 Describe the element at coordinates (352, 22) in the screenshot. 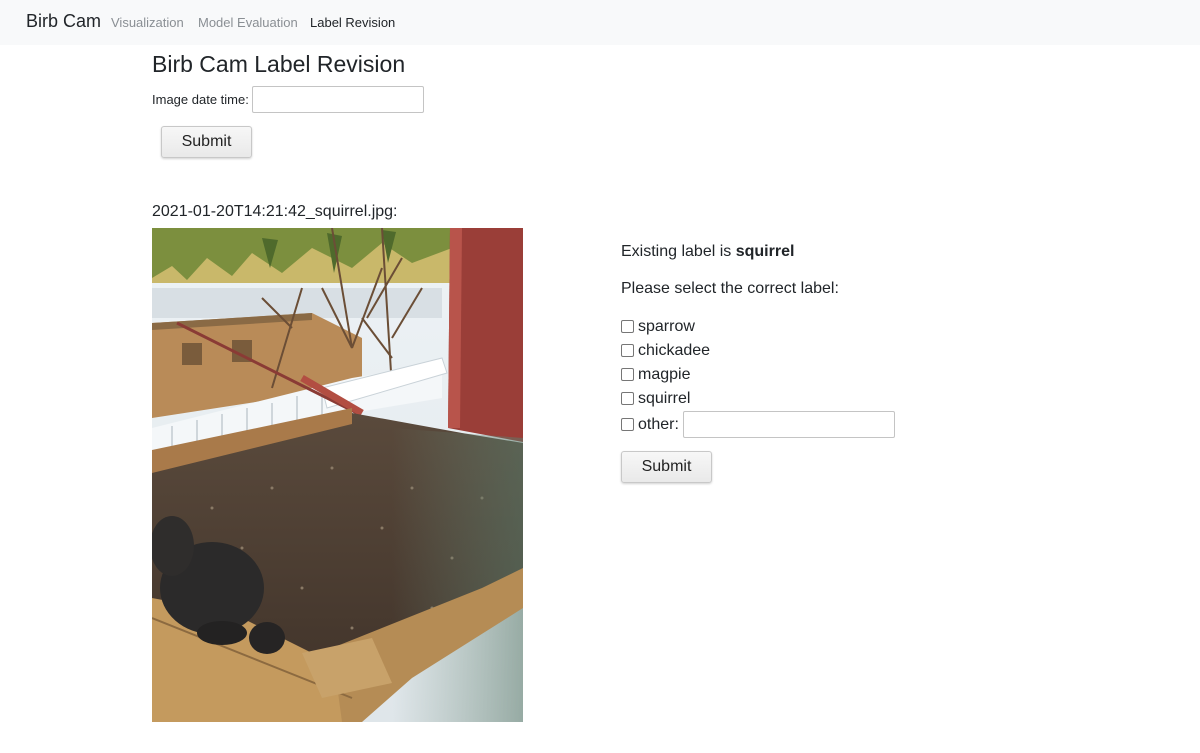

I see `nav-link-label-revision: Label Revision` at that location.